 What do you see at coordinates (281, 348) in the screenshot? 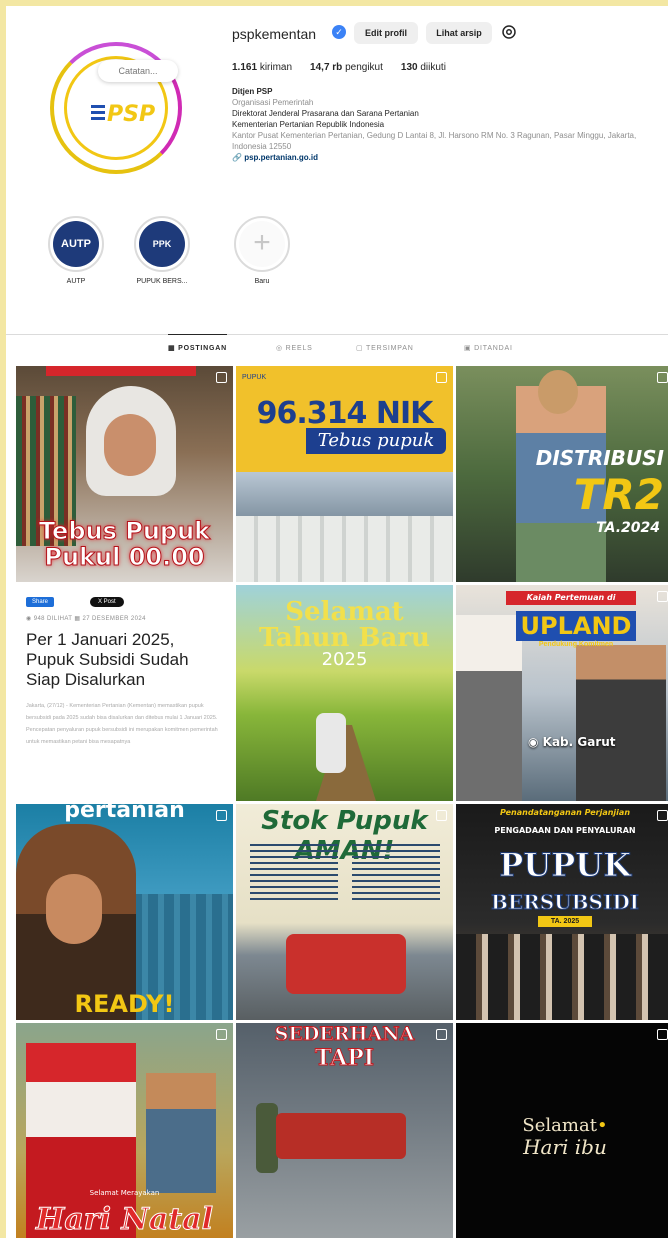
I see `reels-icon: ◎` at bounding box center [281, 348].